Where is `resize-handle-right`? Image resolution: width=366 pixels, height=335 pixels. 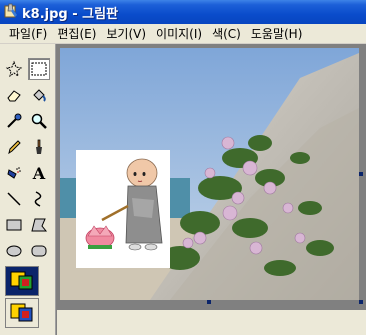
resize-handle-right is located at coordinates (361, 174).